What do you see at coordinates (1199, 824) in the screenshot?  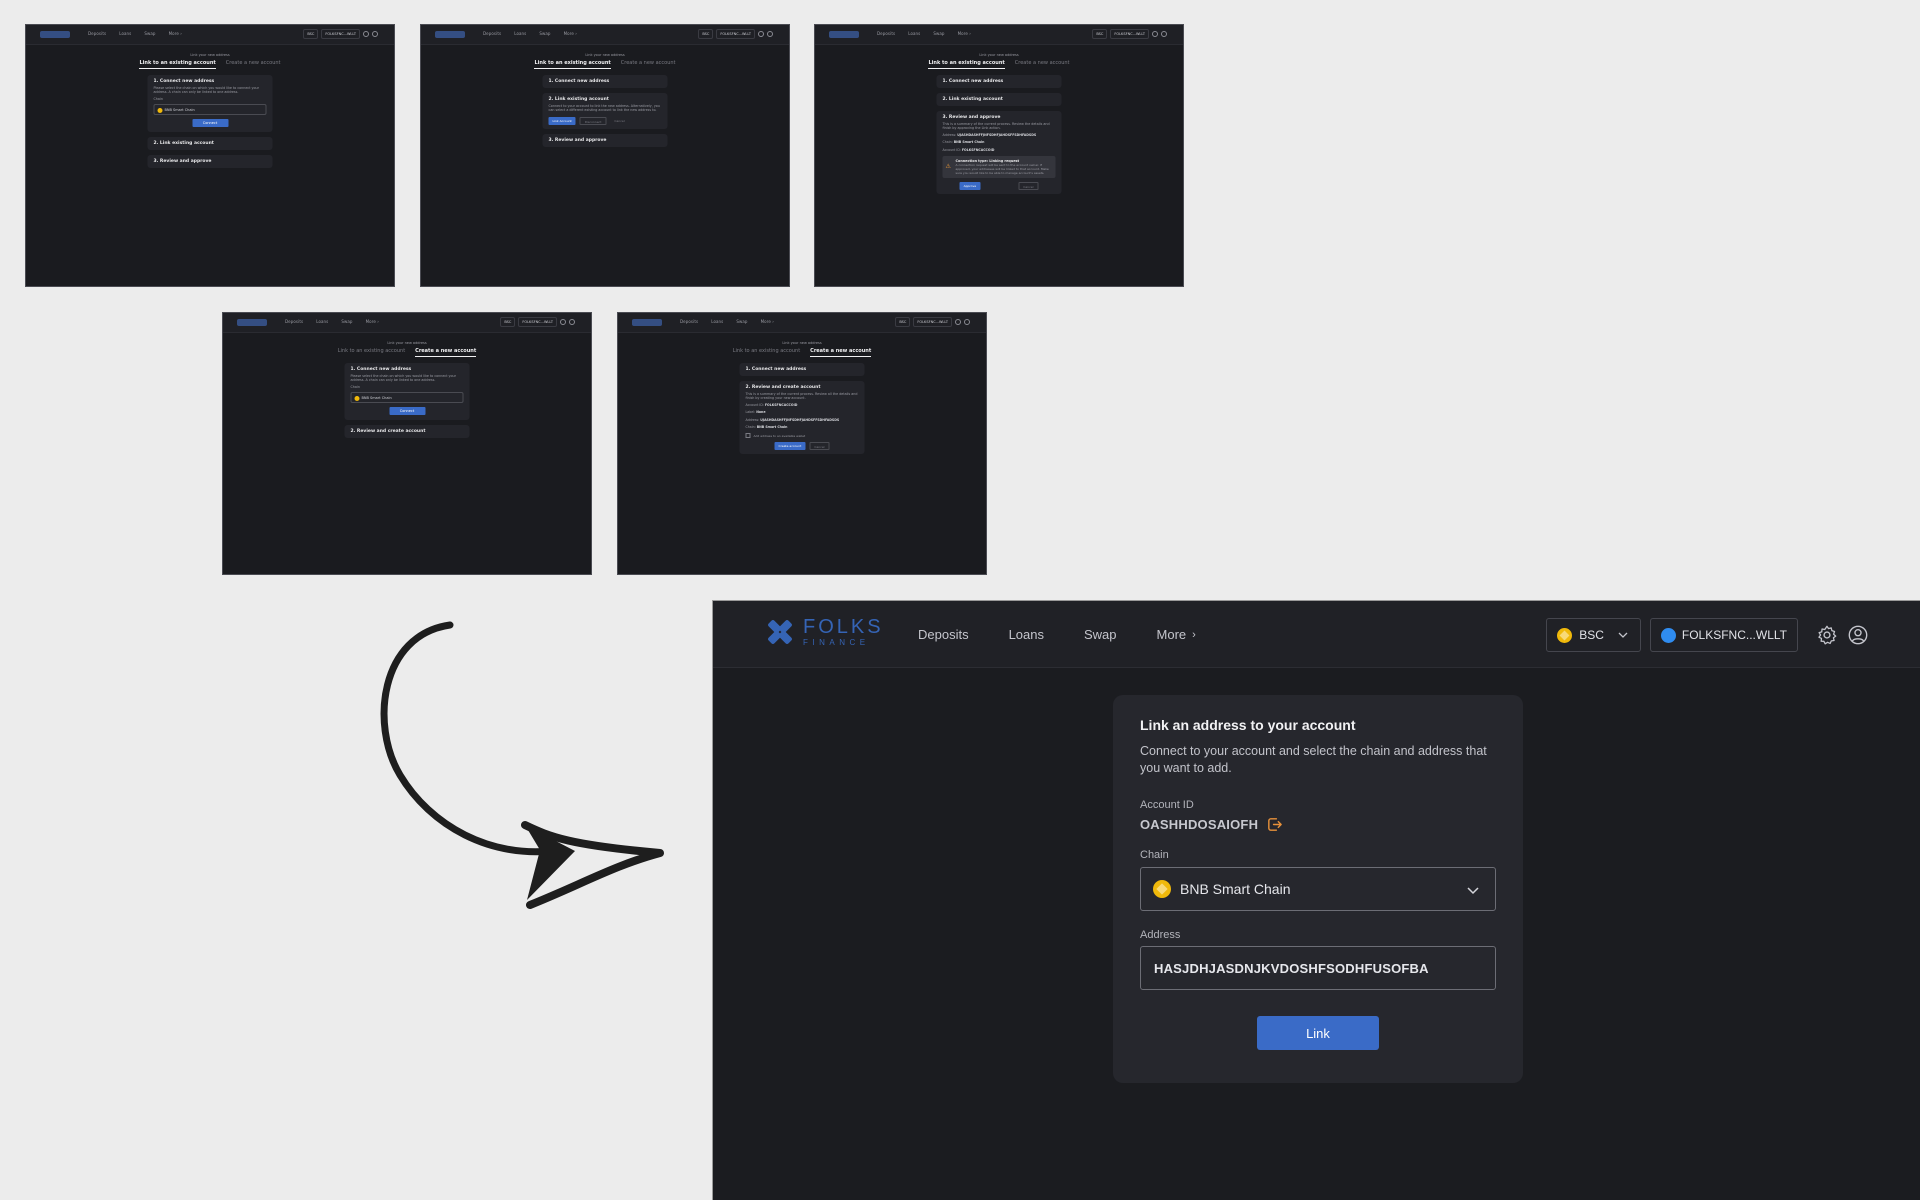 I see `account-id-value: OASHHDOSAIOFH` at bounding box center [1199, 824].